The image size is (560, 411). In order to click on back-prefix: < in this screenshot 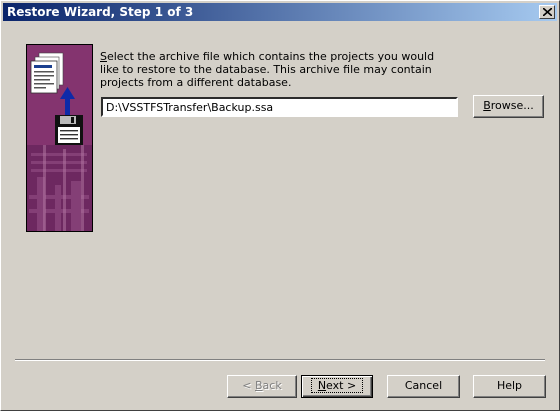, I will do `click(248, 385)`.